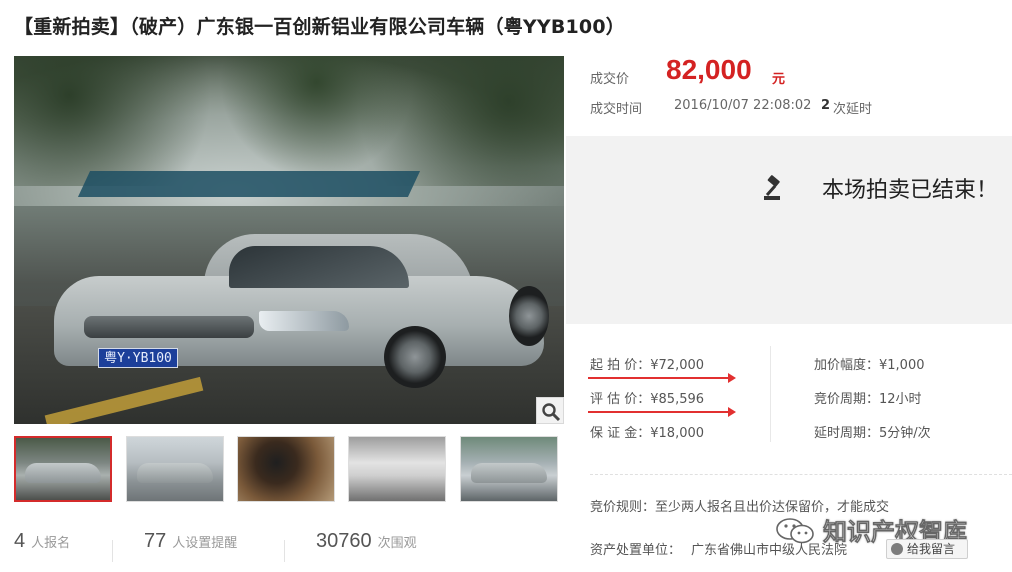  What do you see at coordinates (909, 190) in the screenshot?
I see `auction-ended-message: 本场拍卖已结束！` at bounding box center [909, 190].